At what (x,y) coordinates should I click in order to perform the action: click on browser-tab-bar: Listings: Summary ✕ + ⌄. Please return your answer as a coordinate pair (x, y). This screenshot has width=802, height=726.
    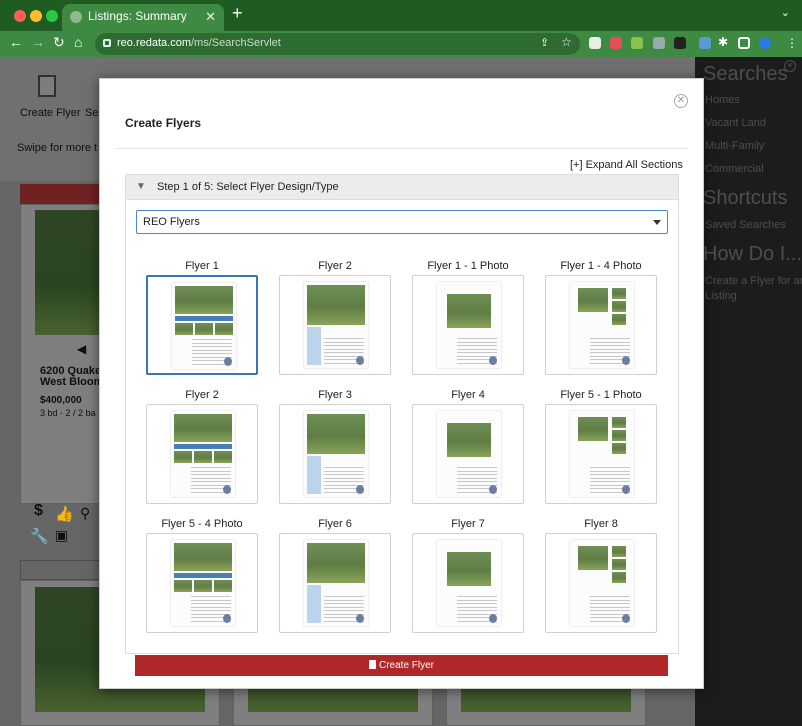
    Looking at the image, I should click on (401, 15).